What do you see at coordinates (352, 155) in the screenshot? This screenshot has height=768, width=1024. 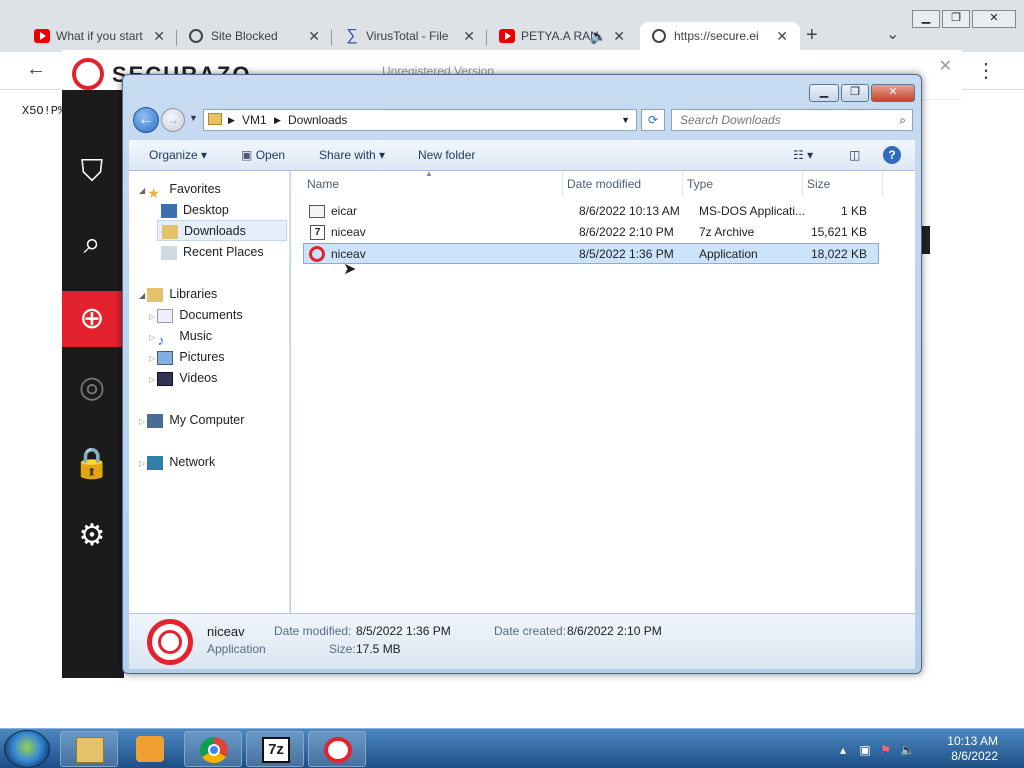 I see `share-with-button: Share with ▾` at bounding box center [352, 155].